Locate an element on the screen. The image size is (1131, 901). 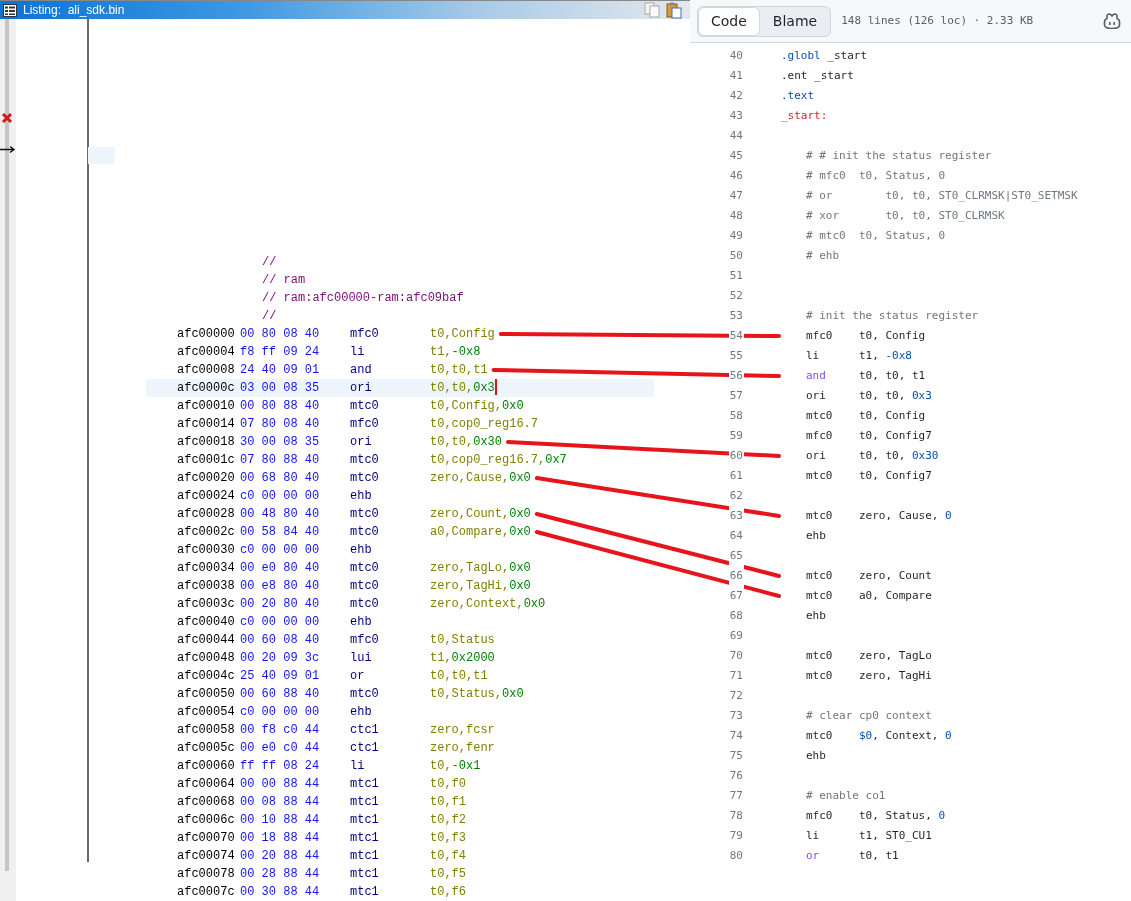
byte-text: 25 40 09 01 is located at coordinates (280, 676).